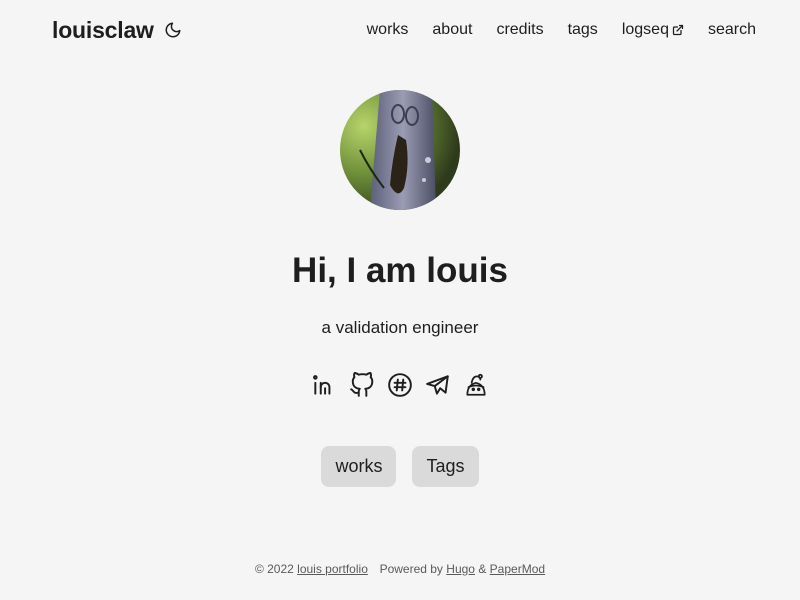  I want to click on linkedin-icon, so click(324, 385).